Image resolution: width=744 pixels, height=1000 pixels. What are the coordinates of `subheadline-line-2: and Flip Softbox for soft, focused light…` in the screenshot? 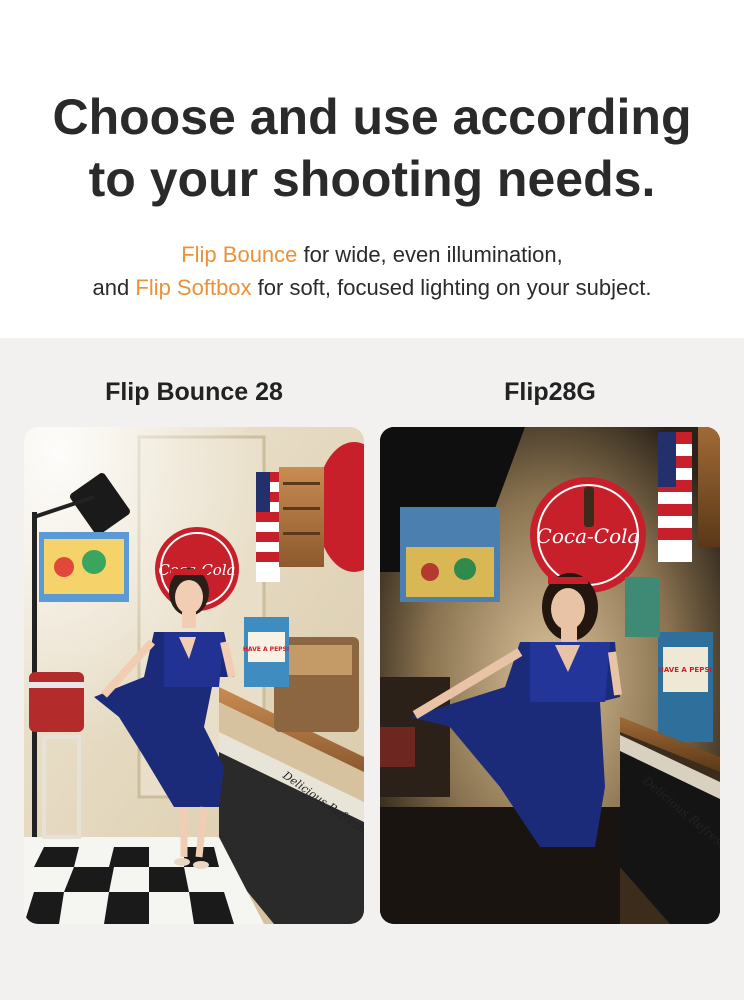 It's located at (372, 287).